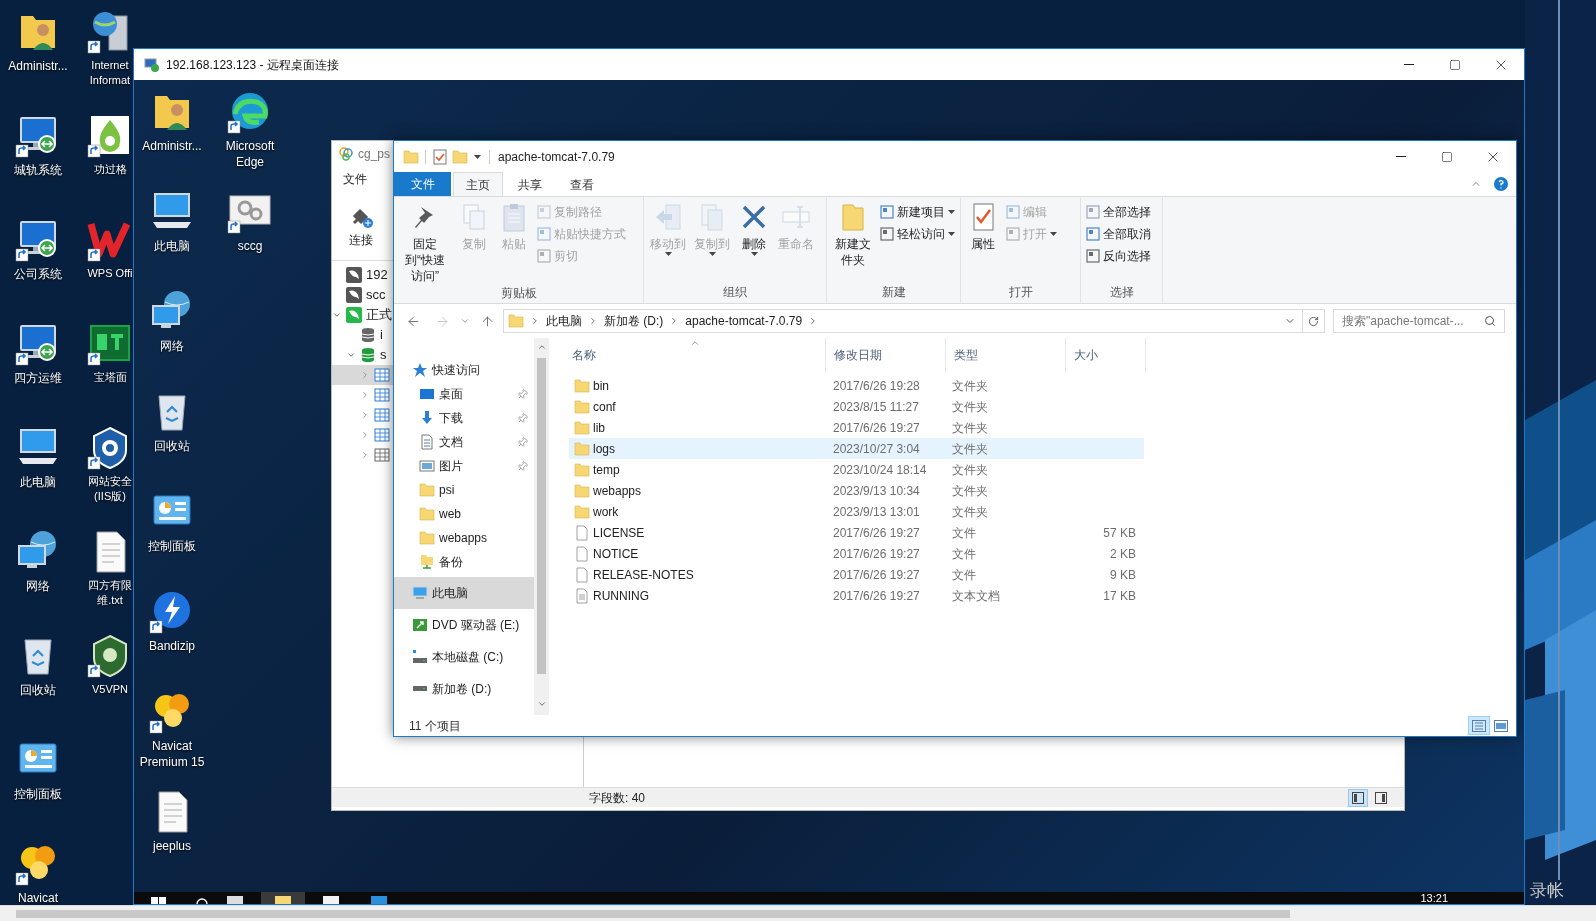 This screenshot has height=921, width=1596. Describe the element at coordinates (172, 846) in the screenshot. I see `icon-label: jeeplus` at that location.